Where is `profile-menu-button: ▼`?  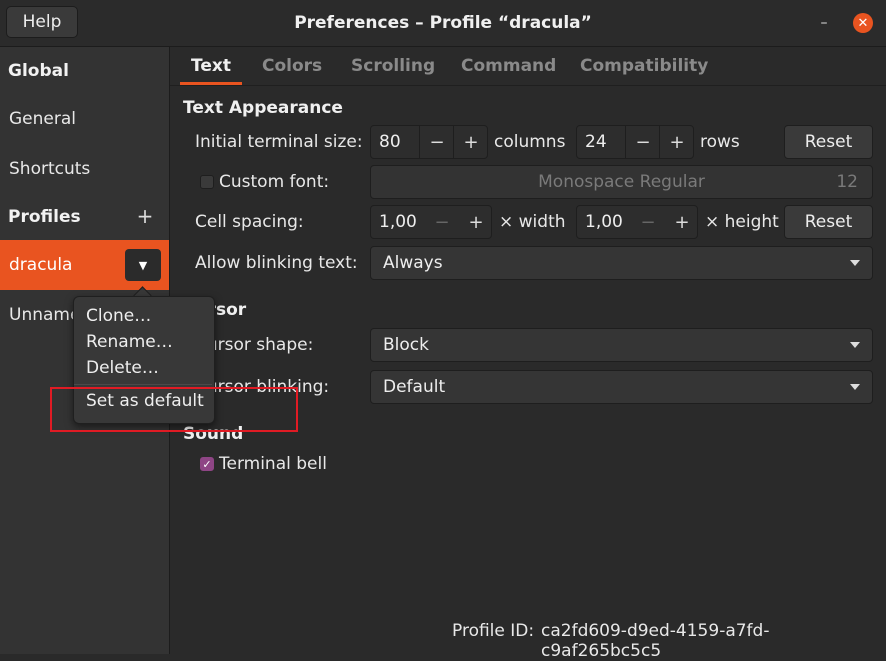 profile-menu-button: ▼ is located at coordinates (143, 265).